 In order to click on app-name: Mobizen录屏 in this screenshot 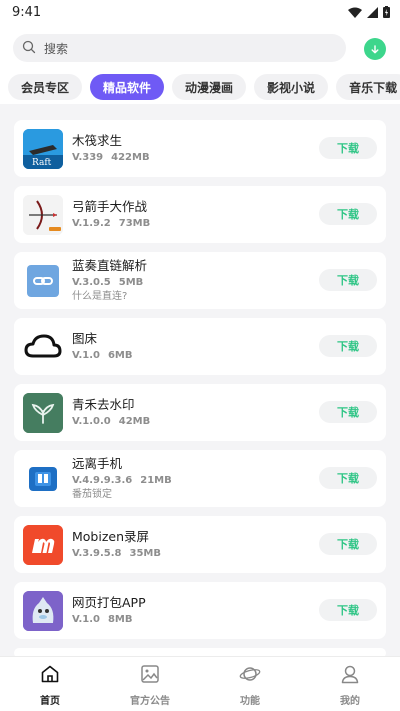, I will do `click(111, 536)`.